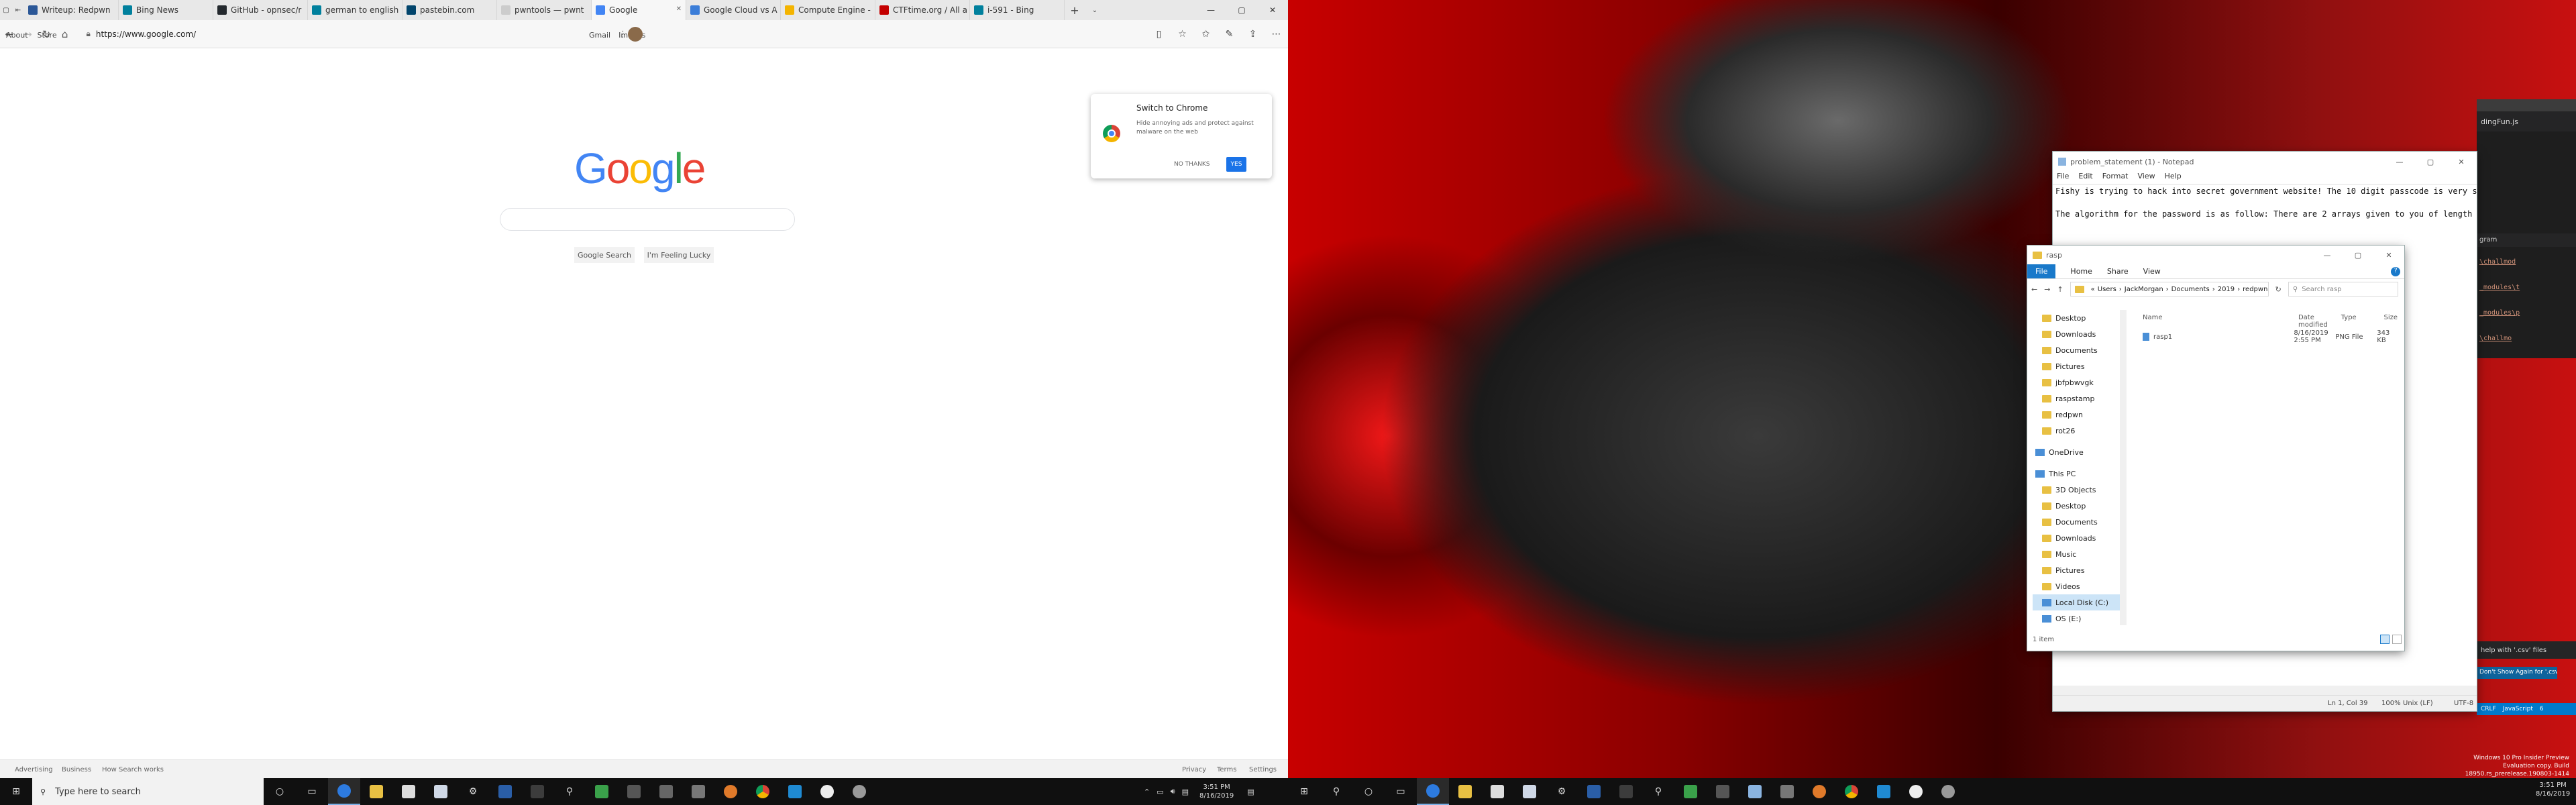 This screenshot has height=805, width=2576. I want to click on pen-icon: ✎, so click(1229, 34).